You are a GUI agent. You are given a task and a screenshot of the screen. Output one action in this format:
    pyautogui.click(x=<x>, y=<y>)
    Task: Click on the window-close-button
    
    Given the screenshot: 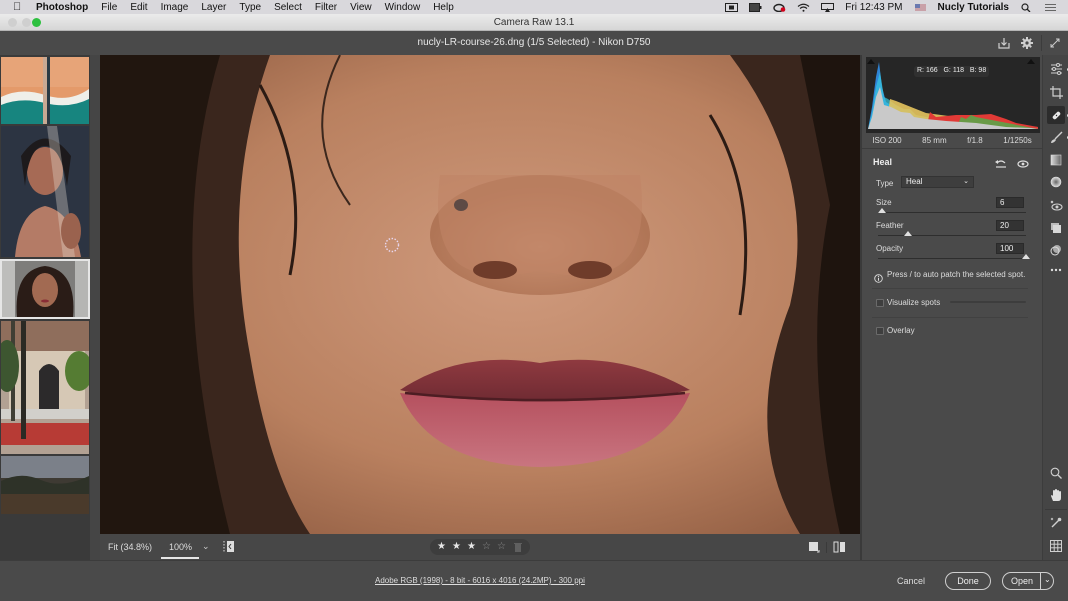 What is the action you would take?
    pyautogui.click(x=12, y=22)
    